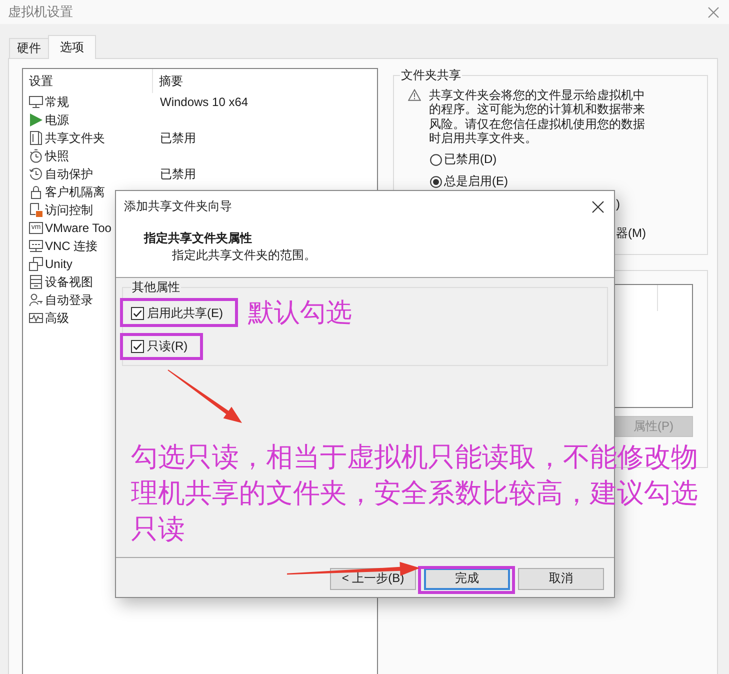 This screenshot has width=729, height=674. Describe the element at coordinates (159, 346) in the screenshot. I see `checkbox: 只读(R)` at that location.